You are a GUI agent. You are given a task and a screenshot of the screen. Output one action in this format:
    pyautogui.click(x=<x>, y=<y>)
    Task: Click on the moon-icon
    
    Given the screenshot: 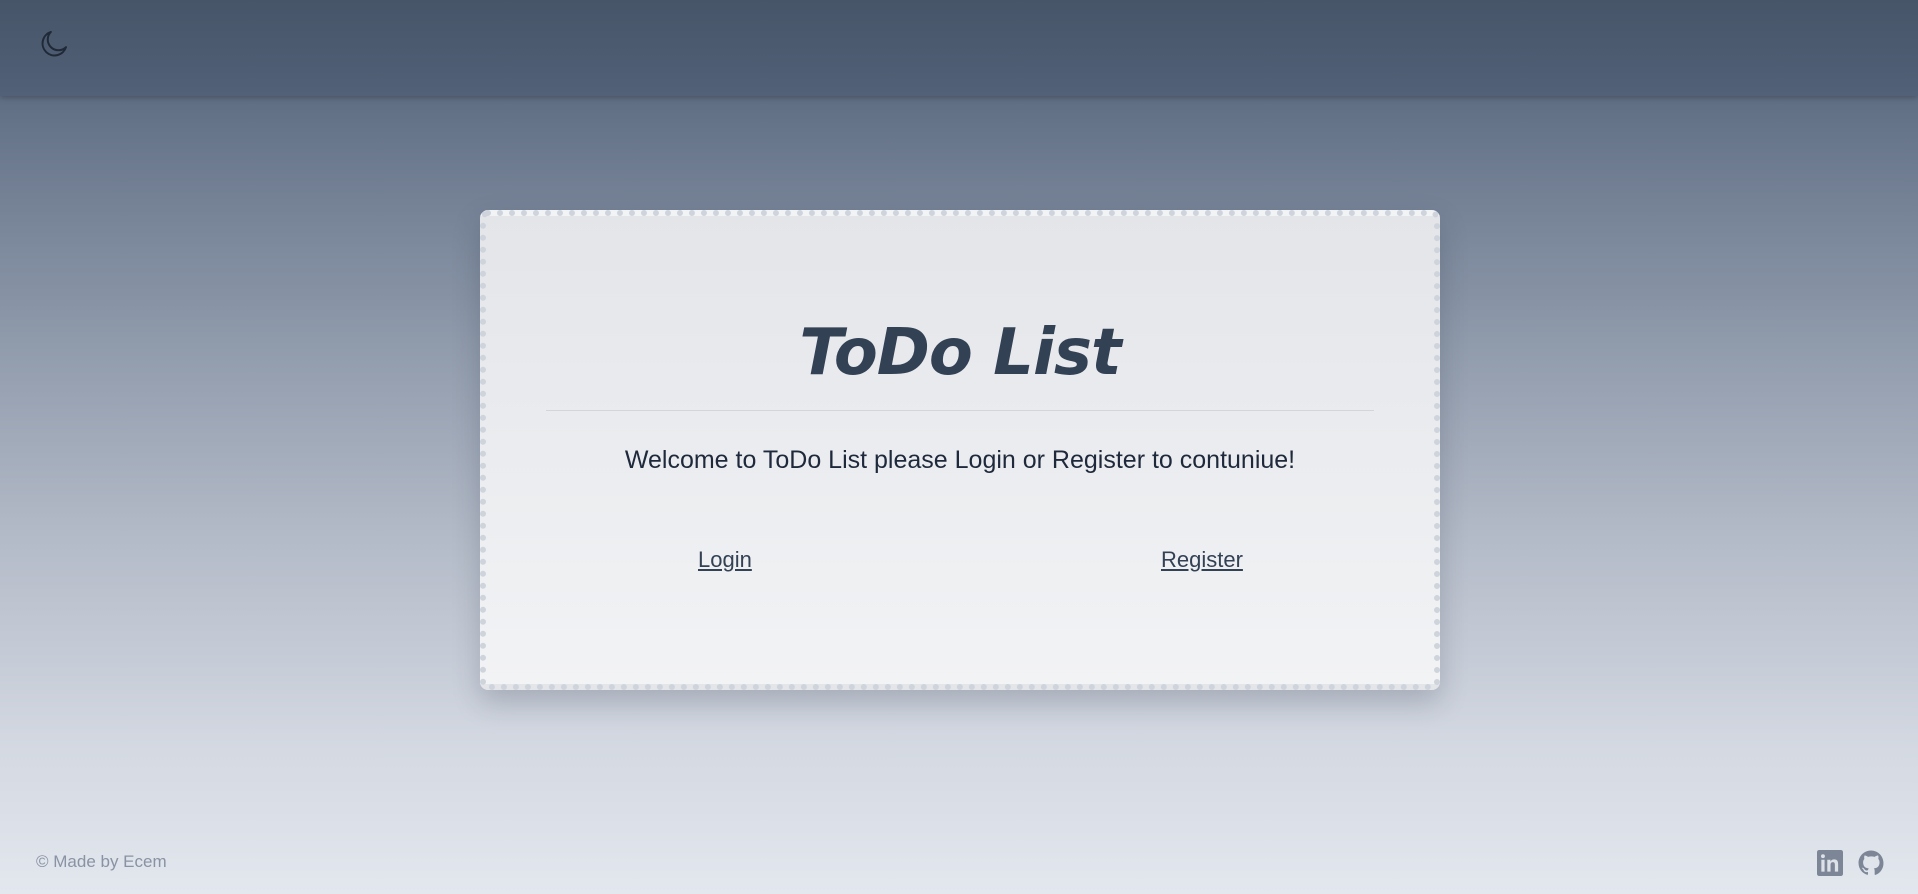 What is the action you would take?
    pyautogui.click(x=54, y=43)
    